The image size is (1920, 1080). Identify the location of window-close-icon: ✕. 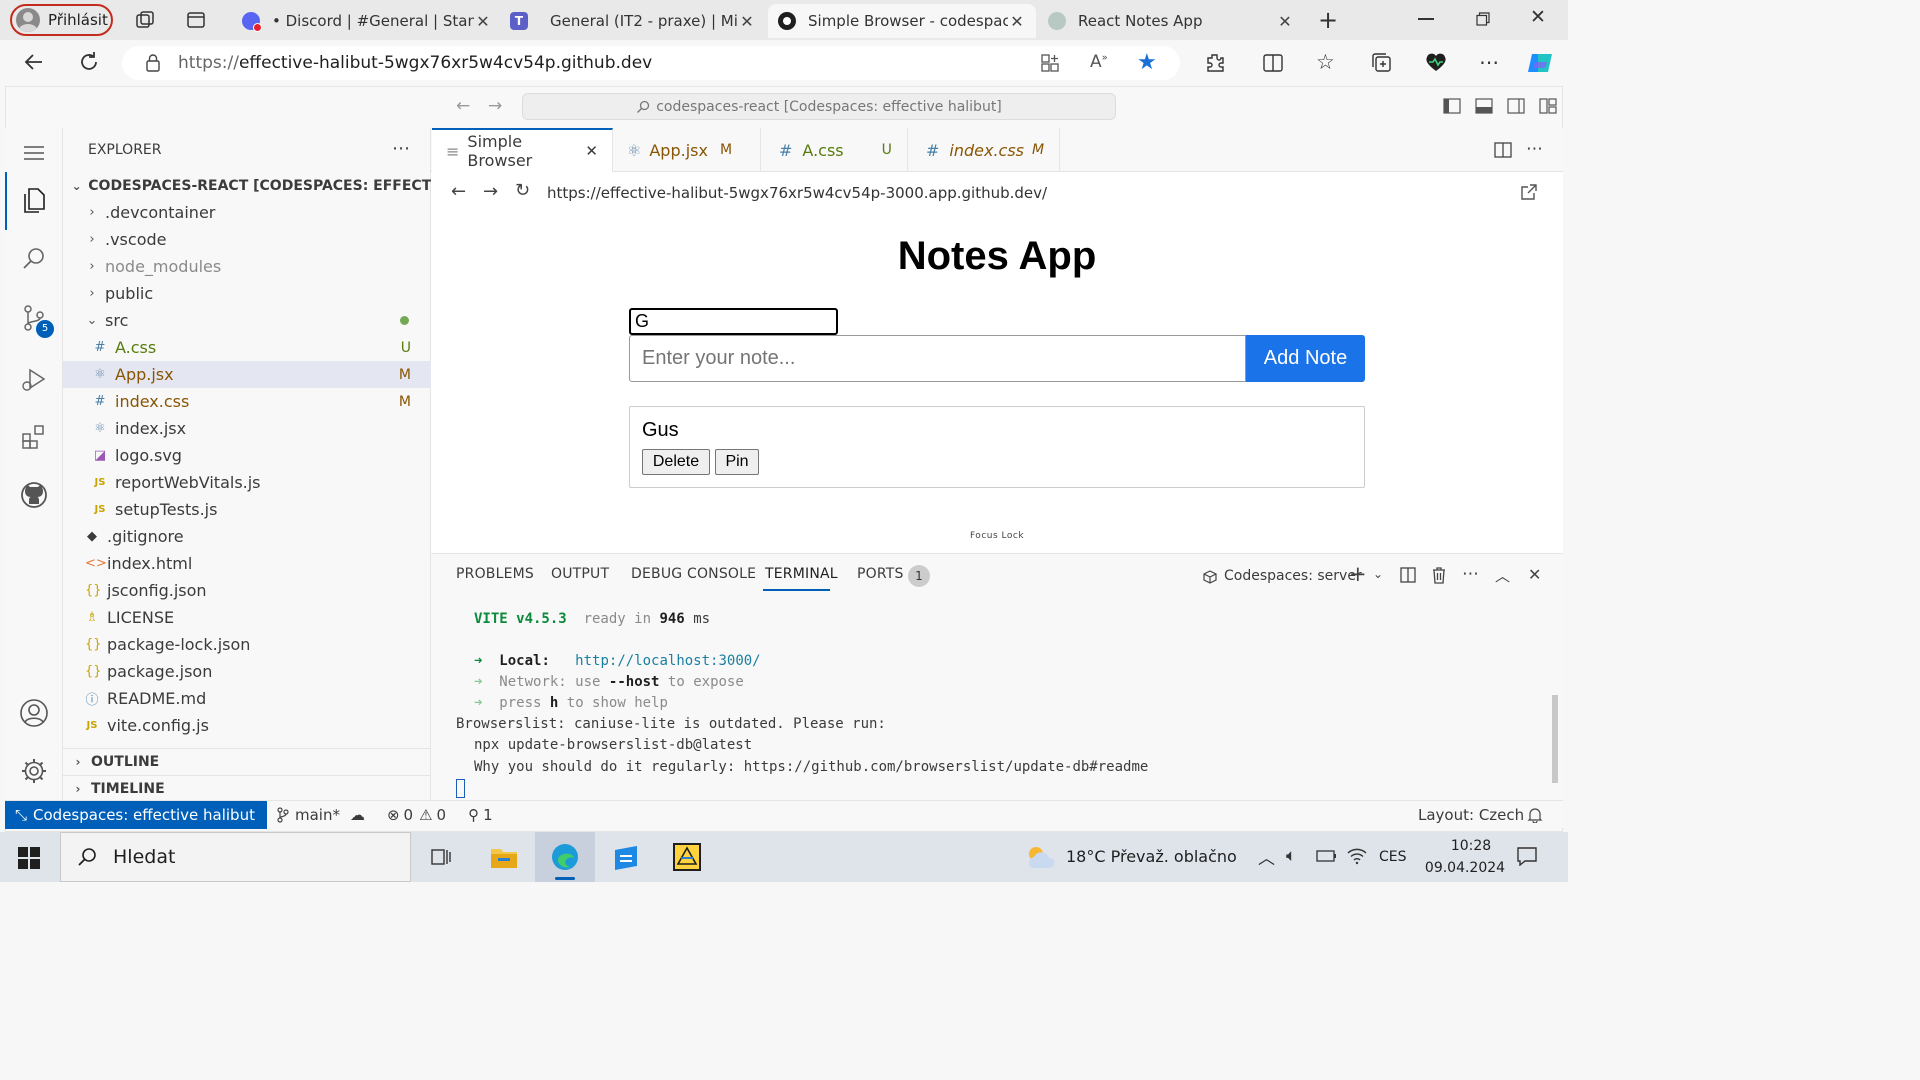
(1538, 17).